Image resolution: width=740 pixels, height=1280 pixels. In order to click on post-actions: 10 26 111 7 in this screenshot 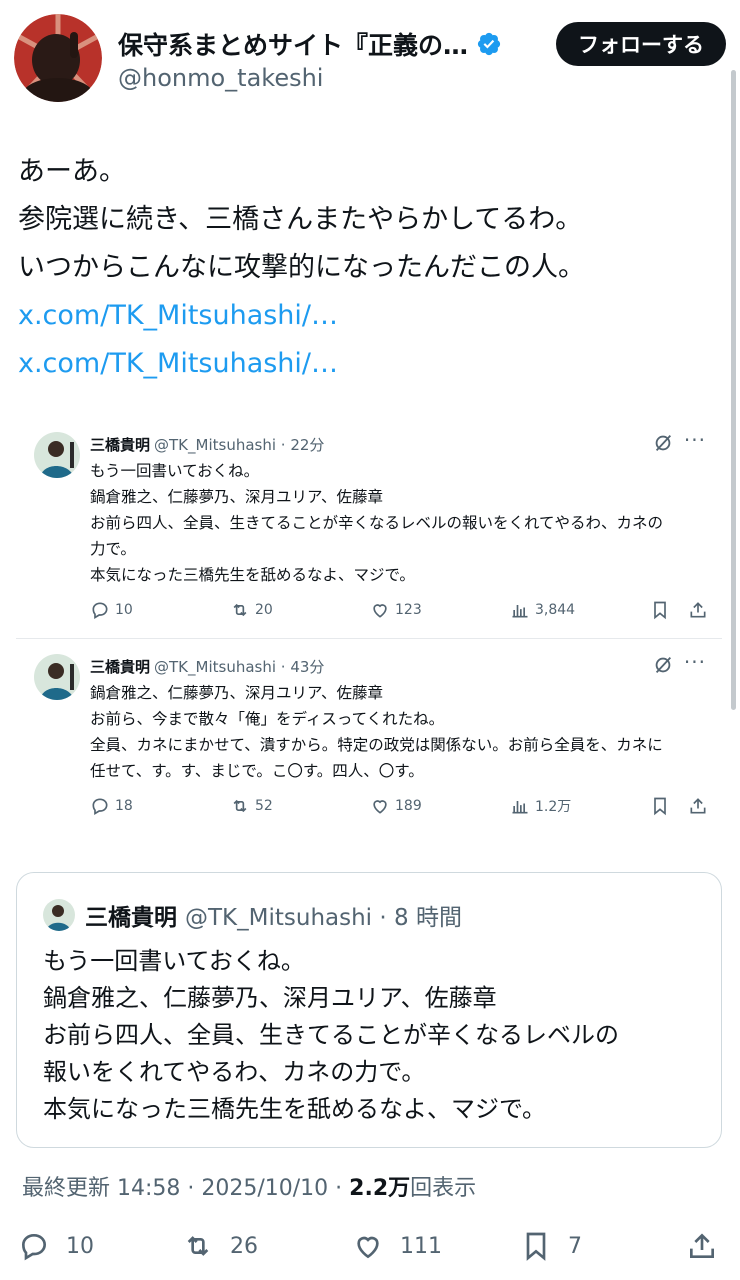, I will do `click(371, 1246)`.